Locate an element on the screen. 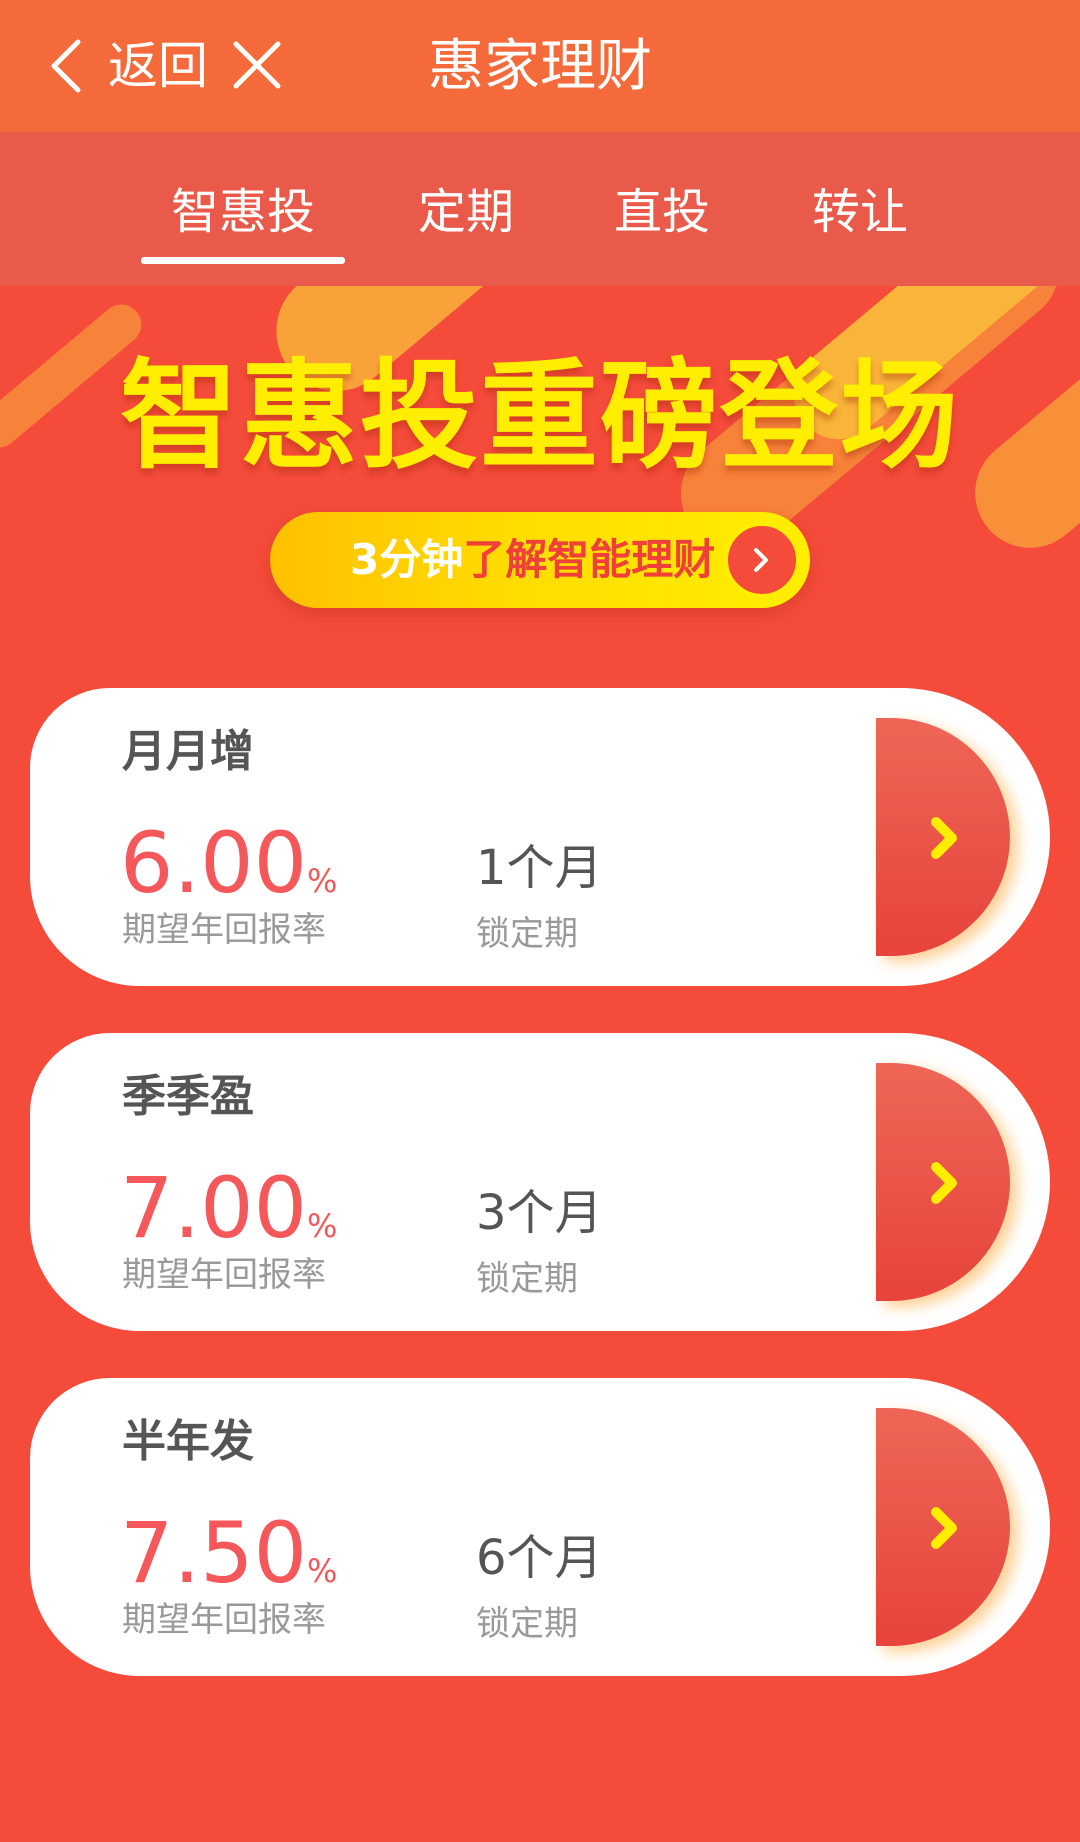  product-name: 半年发 is located at coordinates (188, 1441).